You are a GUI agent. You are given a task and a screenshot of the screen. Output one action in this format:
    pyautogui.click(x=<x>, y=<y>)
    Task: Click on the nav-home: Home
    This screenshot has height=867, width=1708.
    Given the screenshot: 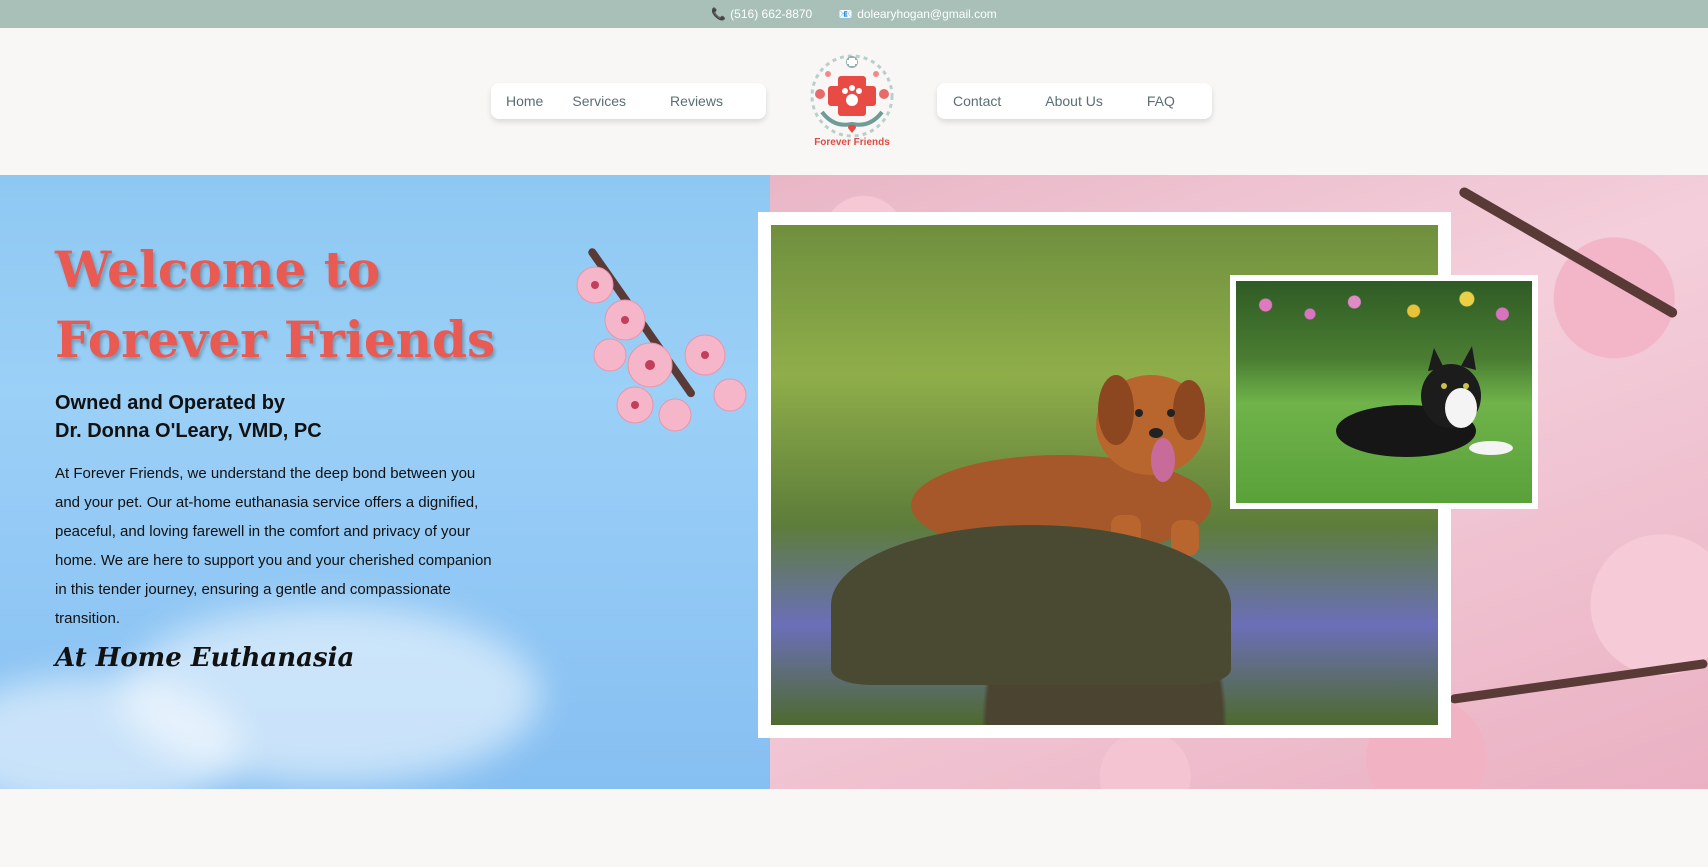 What is the action you would take?
    pyautogui.click(x=524, y=101)
    